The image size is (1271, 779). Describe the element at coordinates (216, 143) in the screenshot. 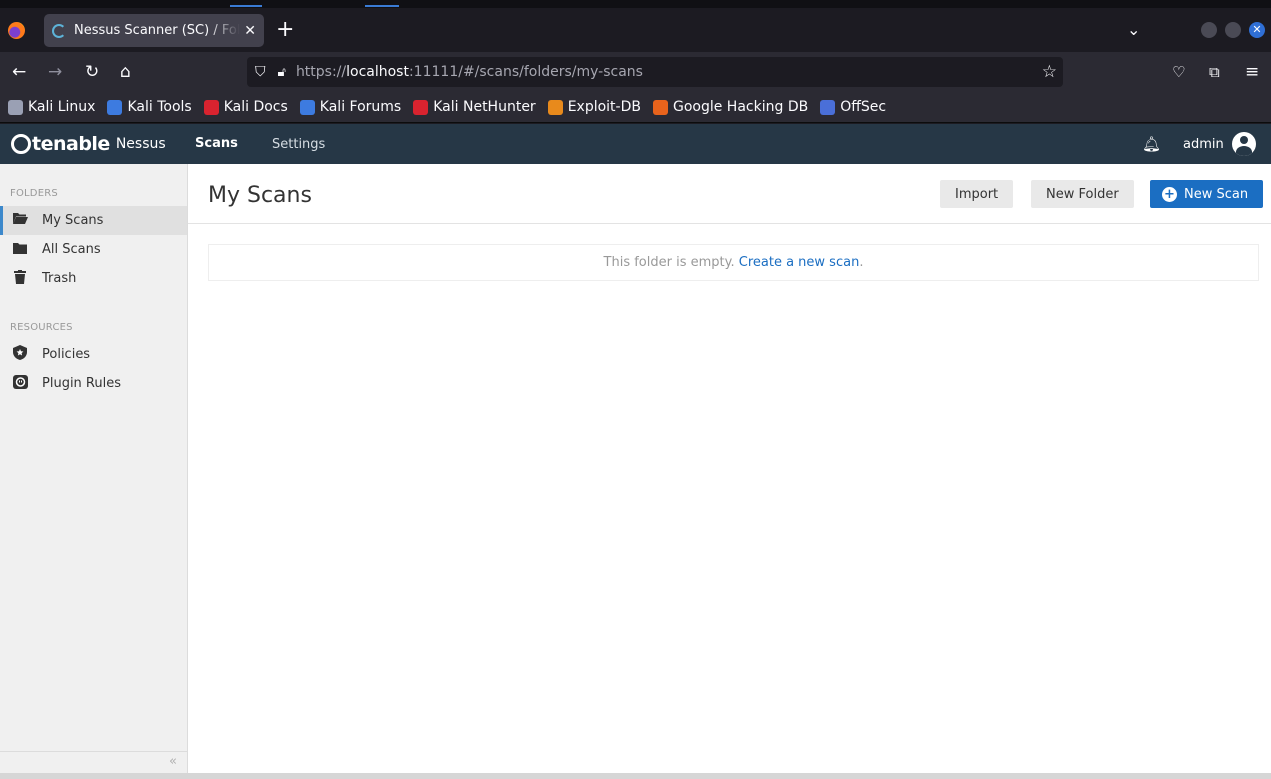

I see `nav-scans: Scans` at that location.